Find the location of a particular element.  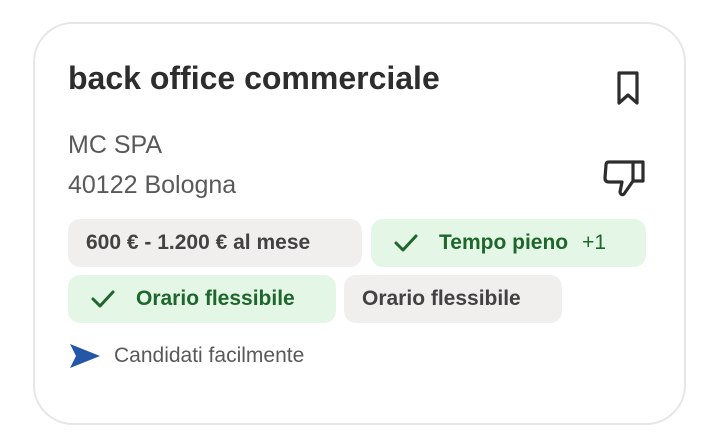

not-interested-button is located at coordinates (625, 178).